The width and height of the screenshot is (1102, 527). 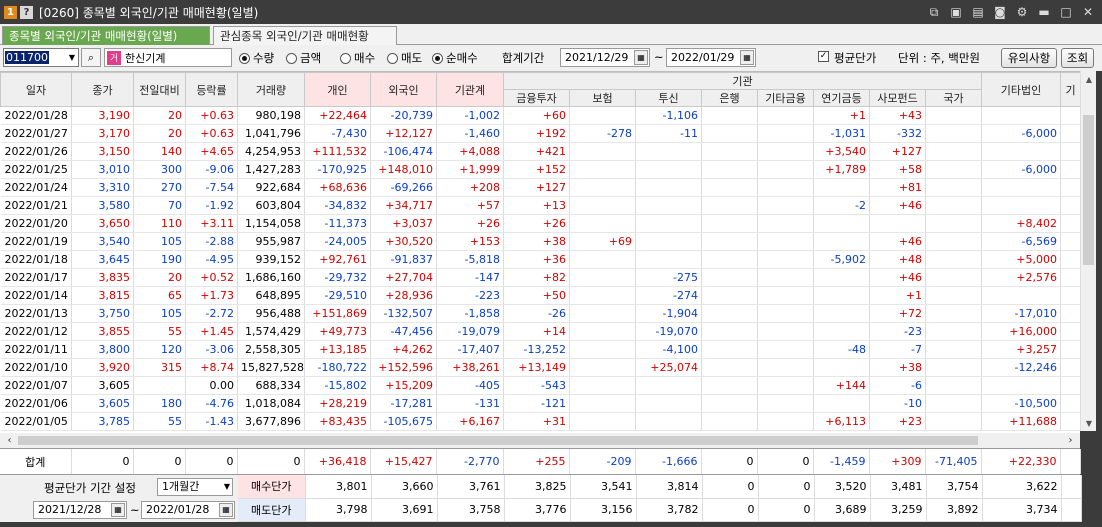 I want to click on scroll-left-icon: ‹, so click(x=9, y=440).